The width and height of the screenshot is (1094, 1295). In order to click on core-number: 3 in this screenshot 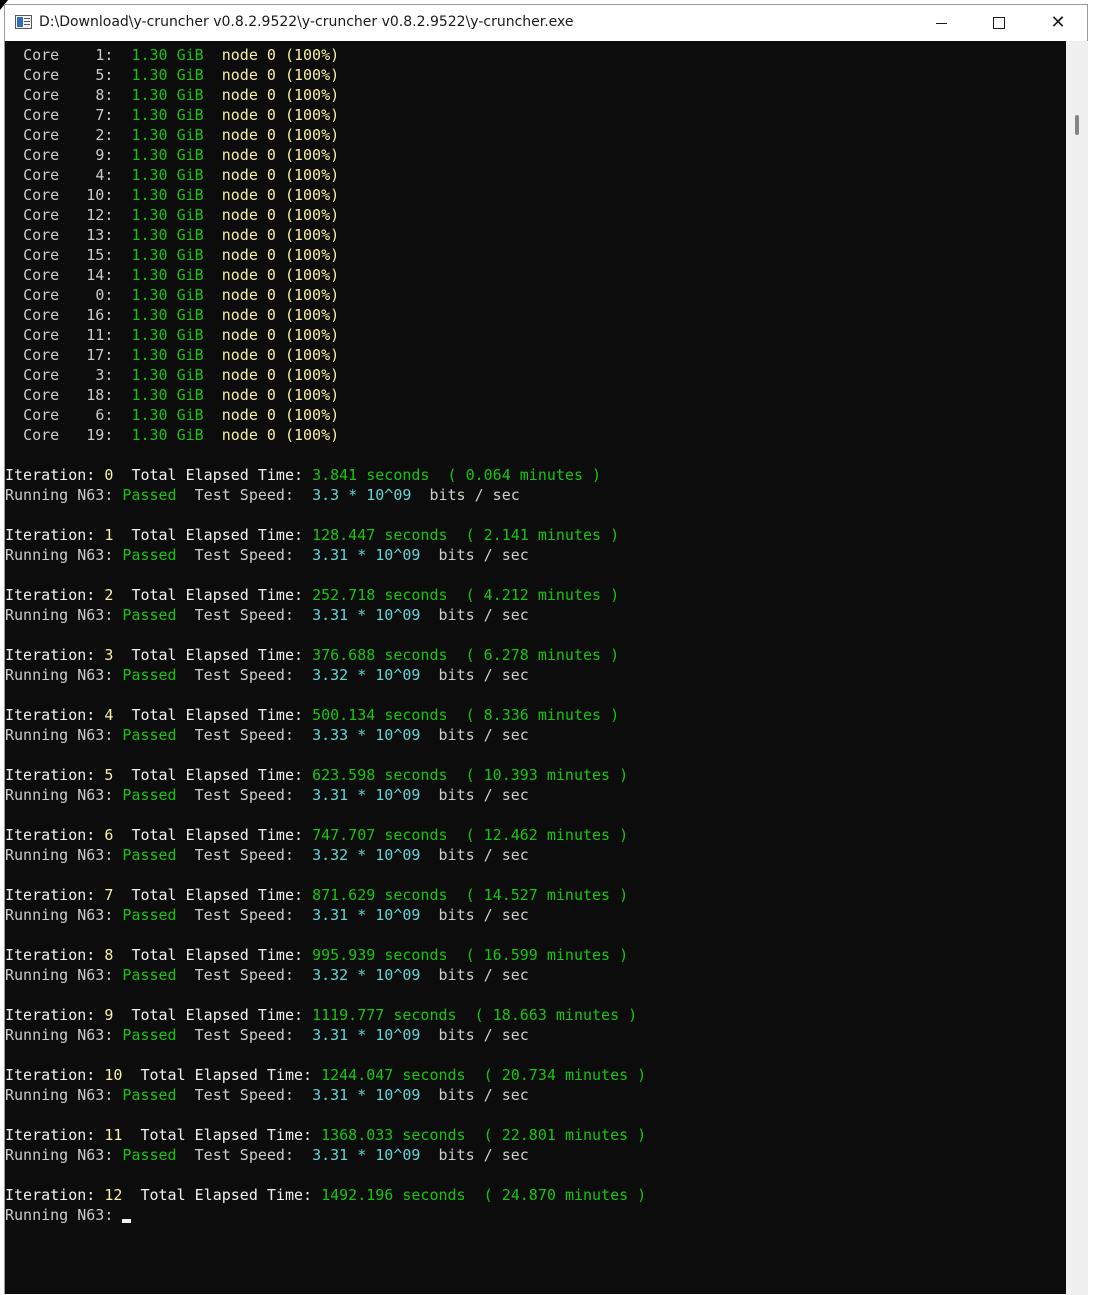, I will do `click(100, 375)`.